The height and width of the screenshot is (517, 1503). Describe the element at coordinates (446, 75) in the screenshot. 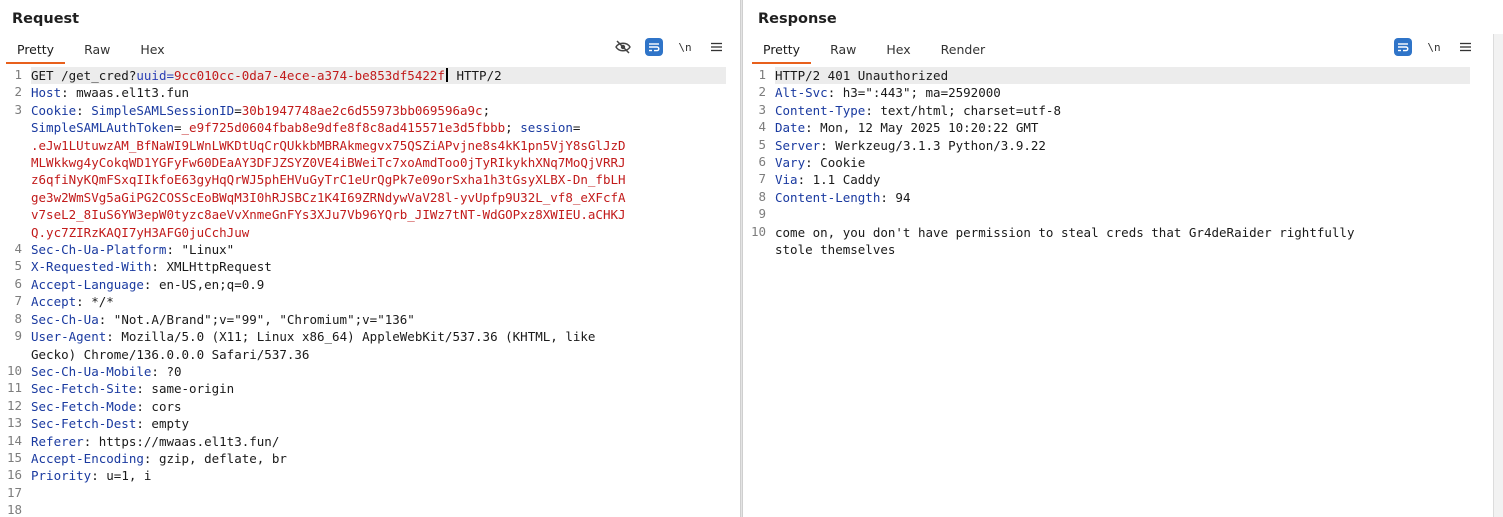

I see `text-cursor` at that location.